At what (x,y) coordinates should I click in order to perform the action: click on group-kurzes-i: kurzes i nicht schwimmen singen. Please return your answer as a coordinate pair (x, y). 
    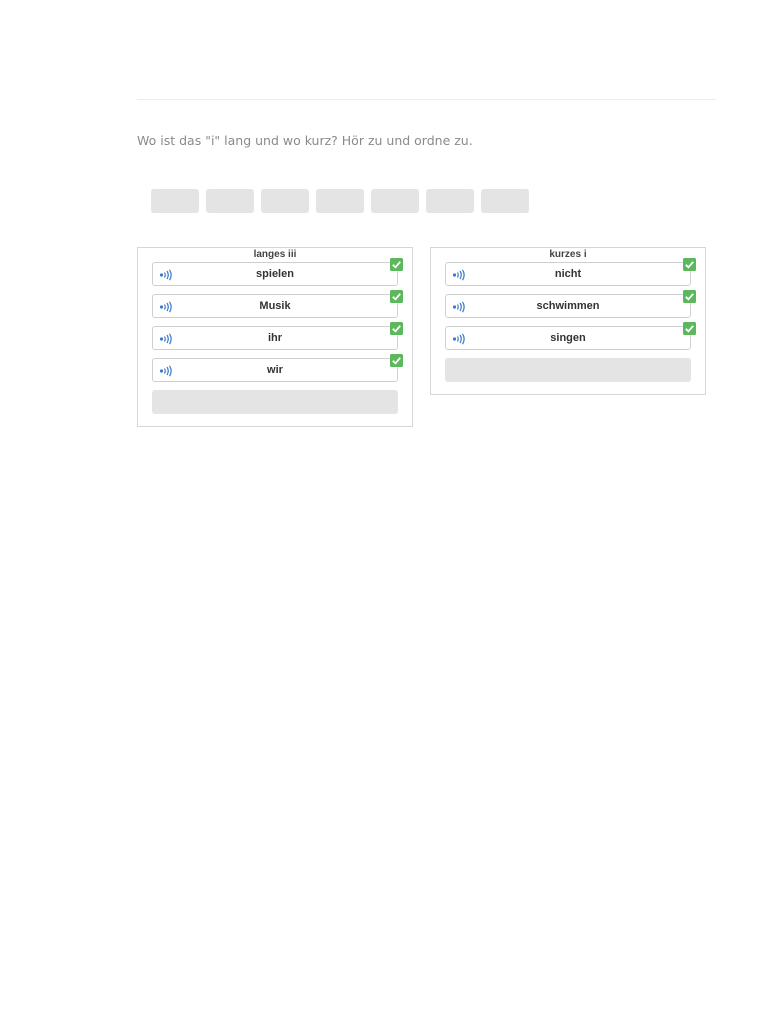
    Looking at the image, I should click on (568, 321).